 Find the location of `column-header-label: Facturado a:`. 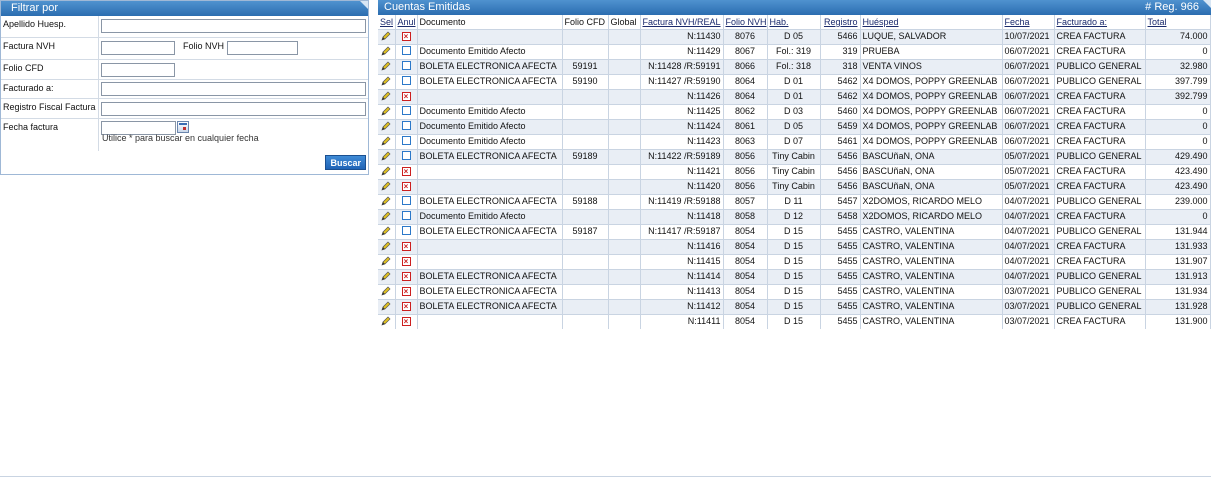

column-header-label: Facturado a: is located at coordinates (1082, 22).